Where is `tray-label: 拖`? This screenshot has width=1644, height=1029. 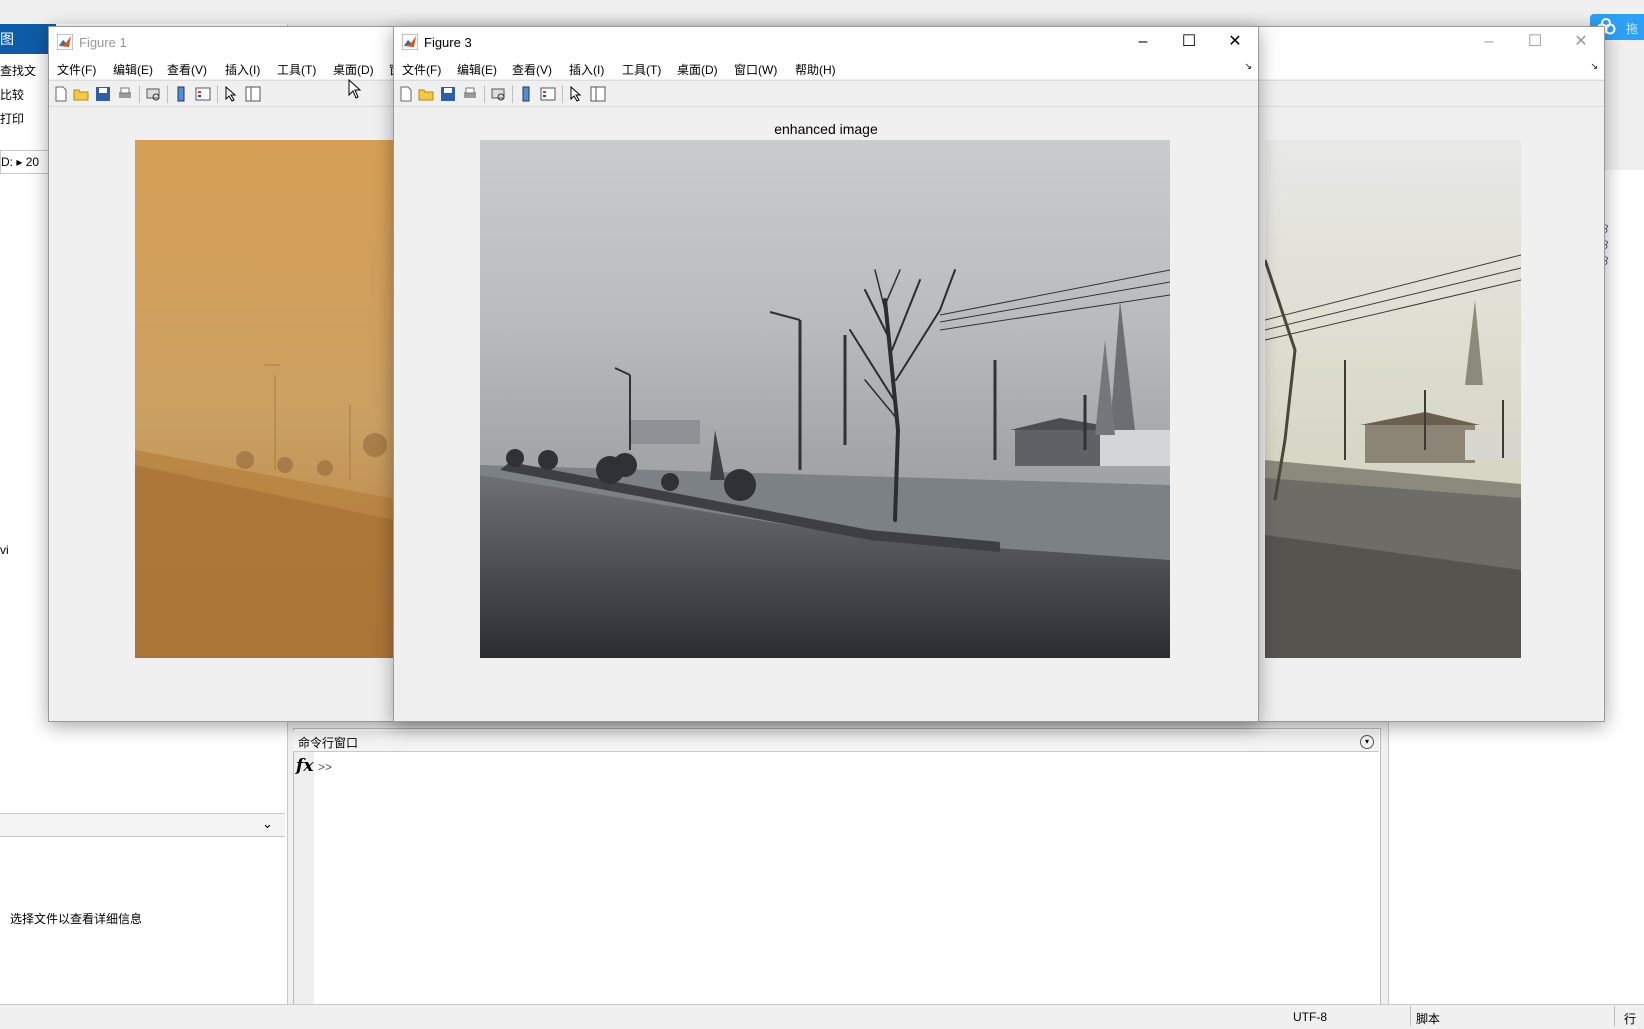 tray-label: 拖 is located at coordinates (1632, 29).